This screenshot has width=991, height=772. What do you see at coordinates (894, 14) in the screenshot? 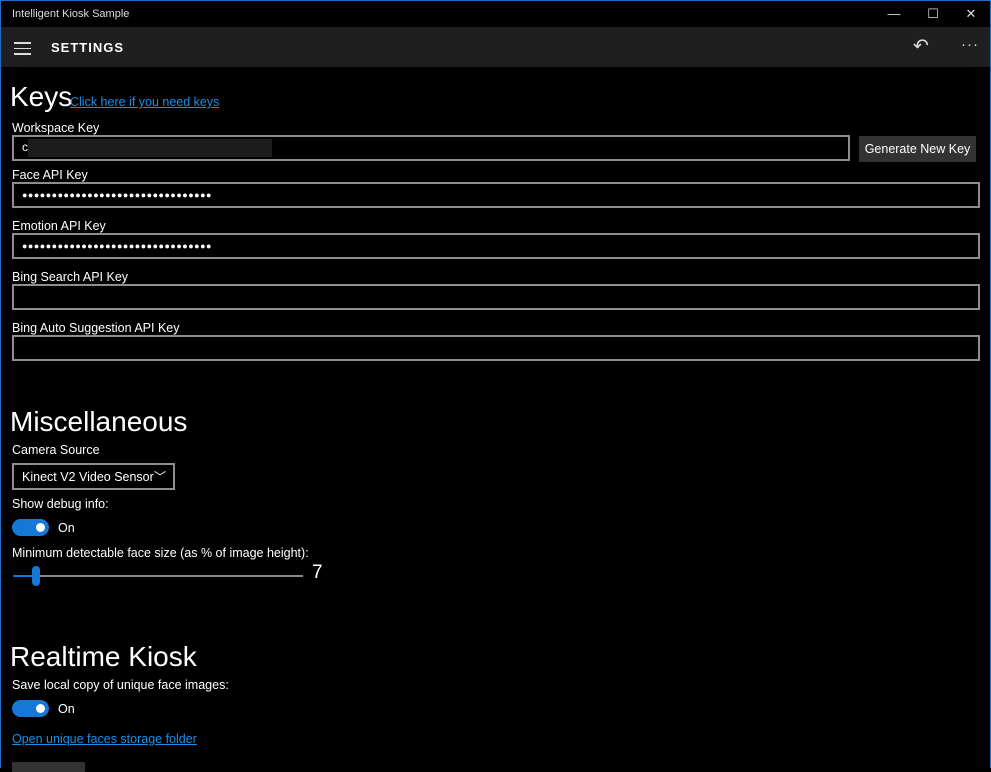
I see `minimize-button: —` at bounding box center [894, 14].